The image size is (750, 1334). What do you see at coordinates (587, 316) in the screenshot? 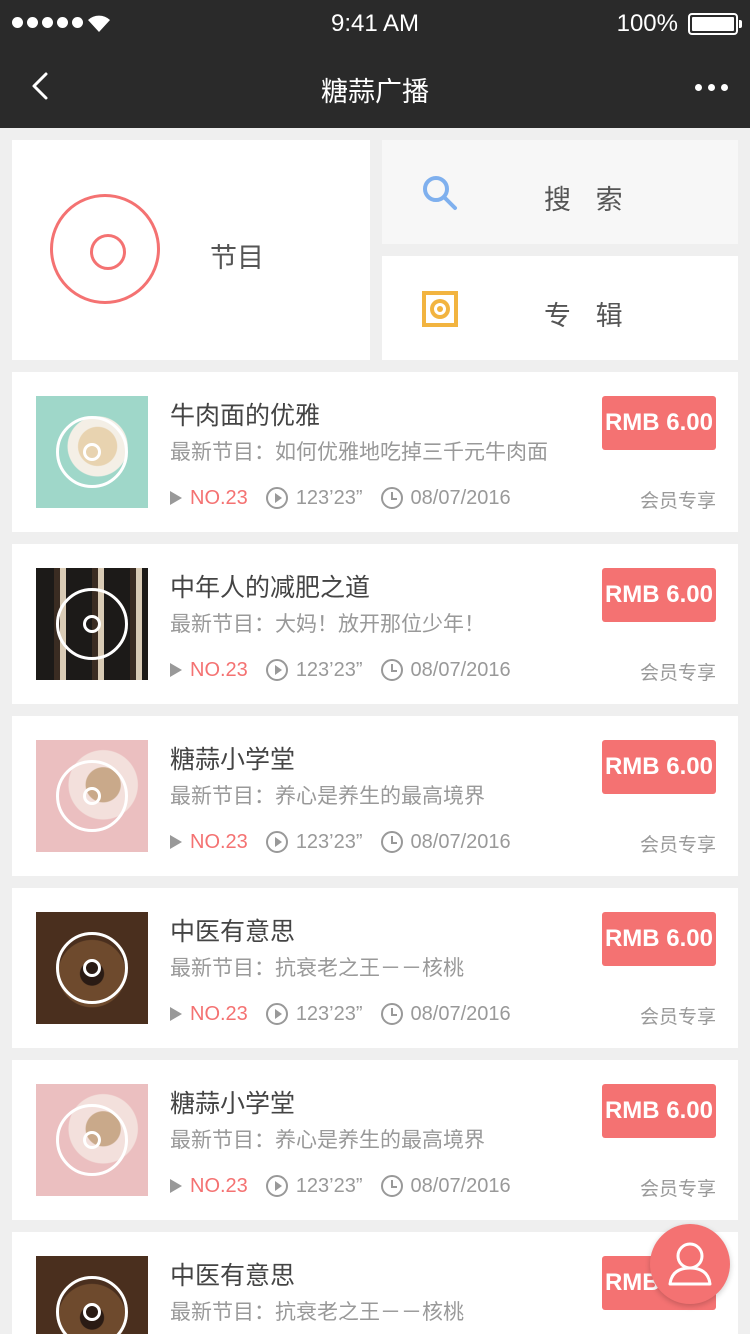
I see `album-label: 专 辑` at bounding box center [587, 316].